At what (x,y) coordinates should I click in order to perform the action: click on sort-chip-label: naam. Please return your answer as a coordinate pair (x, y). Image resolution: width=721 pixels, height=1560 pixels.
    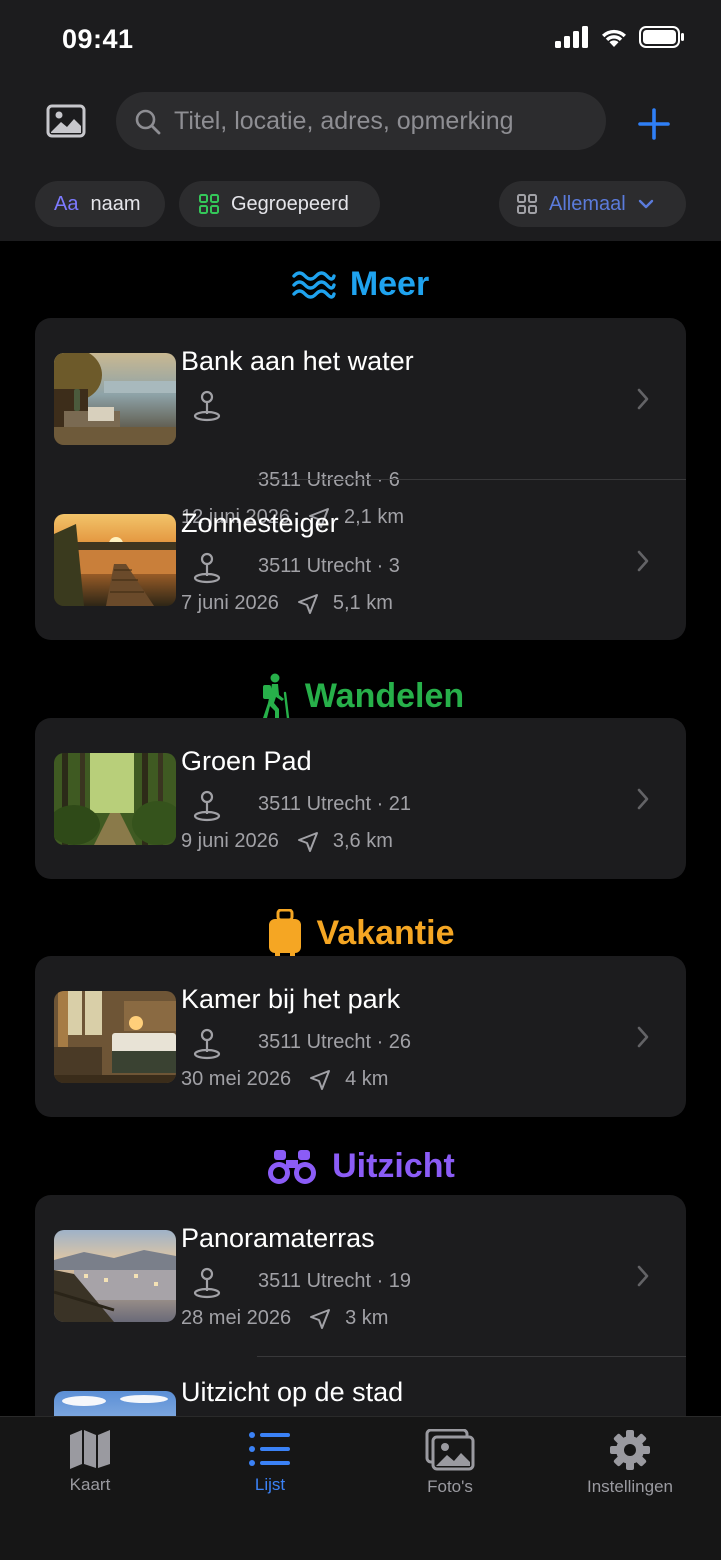
    Looking at the image, I should click on (115, 203).